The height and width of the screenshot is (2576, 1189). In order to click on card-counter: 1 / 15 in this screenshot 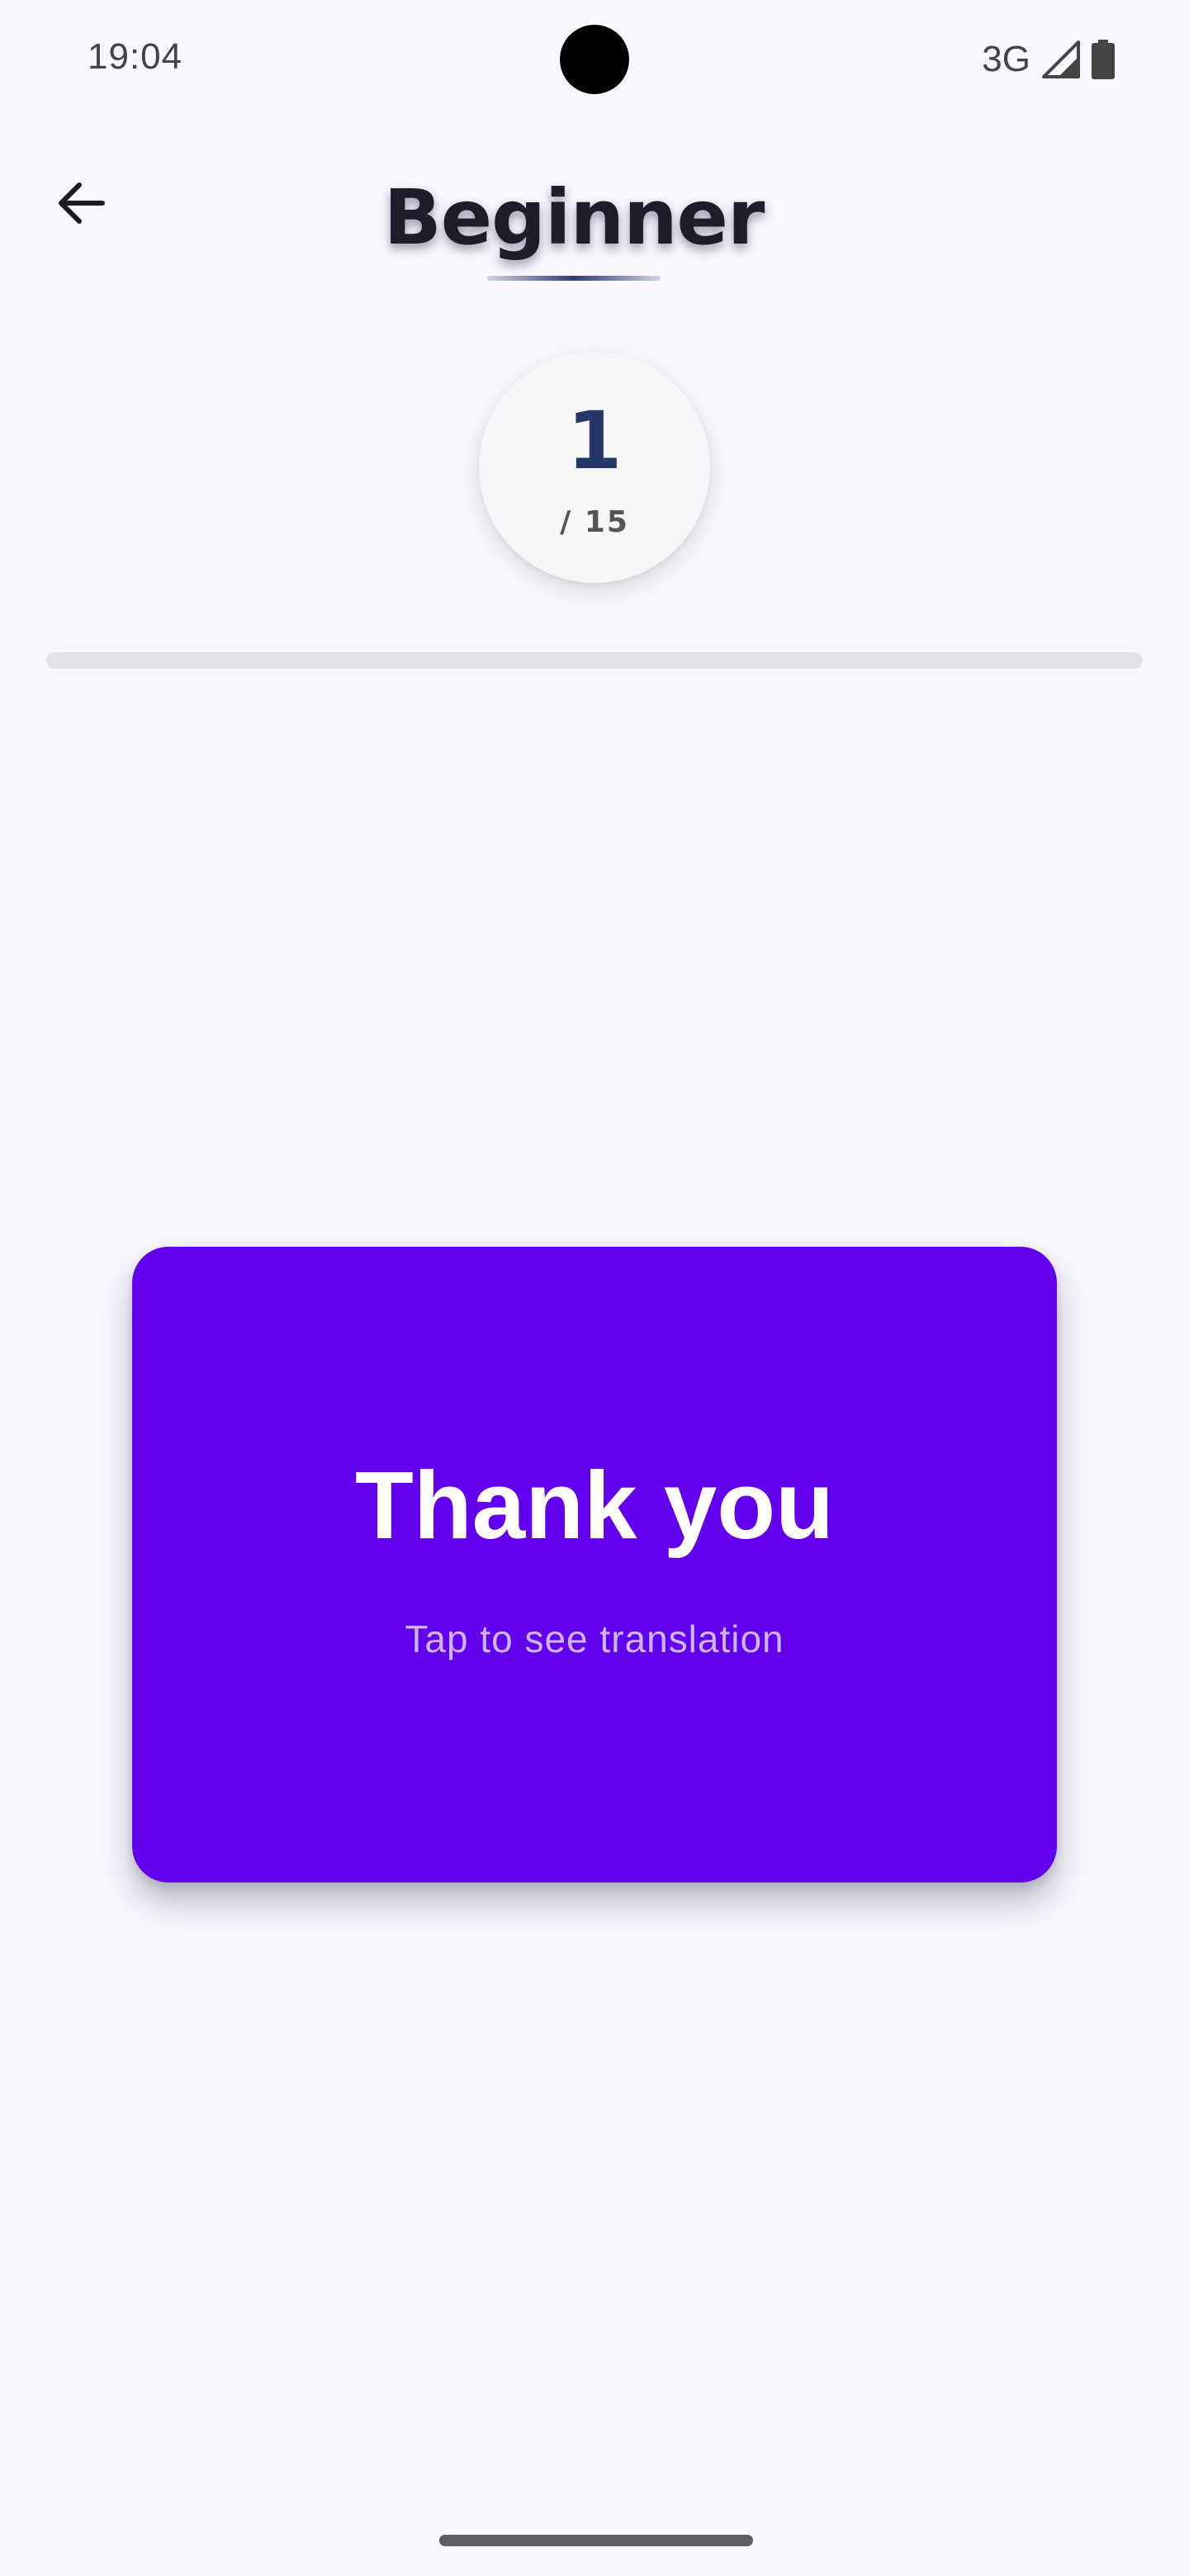, I will do `click(594, 467)`.